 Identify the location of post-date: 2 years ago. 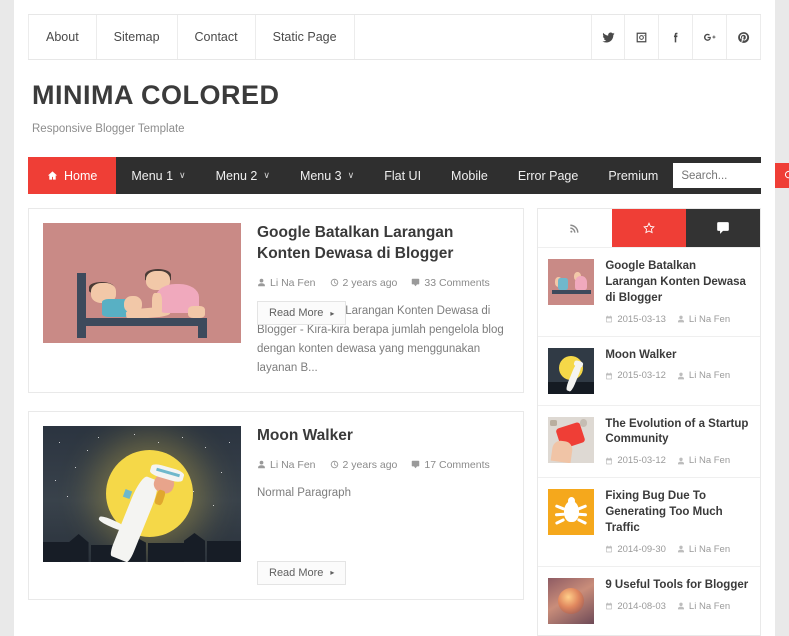
(364, 464).